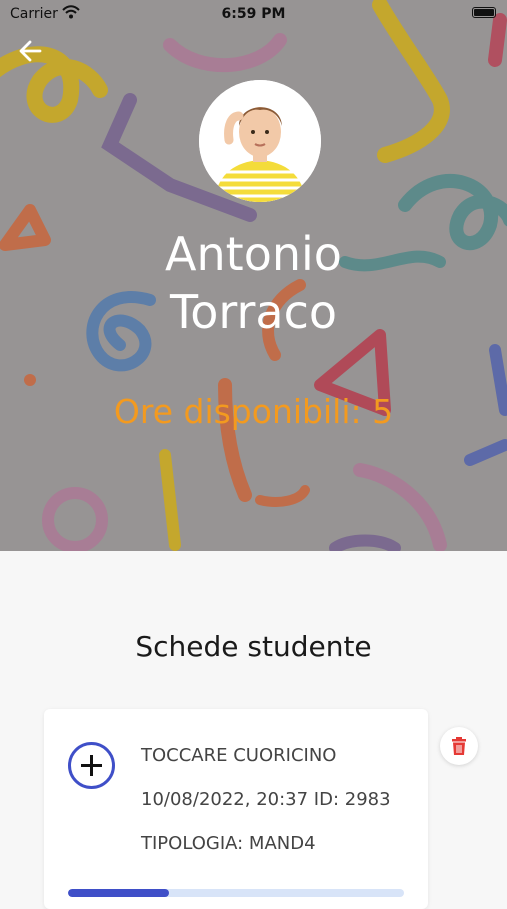 Image resolution: width=507 pixels, height=909 pixels. Describe the element at coordinates (91, 765) in the screenshot. I see `add-button` at that location.